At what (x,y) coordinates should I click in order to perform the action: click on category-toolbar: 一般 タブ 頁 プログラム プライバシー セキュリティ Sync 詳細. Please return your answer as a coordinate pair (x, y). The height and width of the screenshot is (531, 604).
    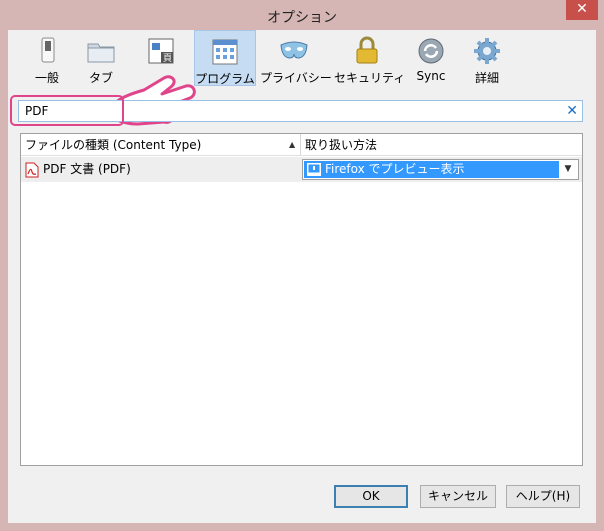
    Looking at the image, I should click on (302, 59).